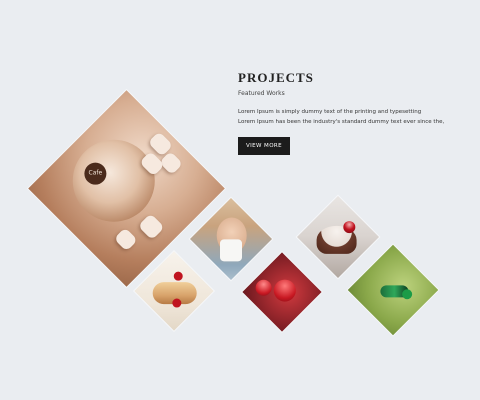 The height and width of the screenshot is (400, 480). Describe the element at coordinates (264, 146) in the screenshot. I see `view-more-button: VIEW MORE` at that location.